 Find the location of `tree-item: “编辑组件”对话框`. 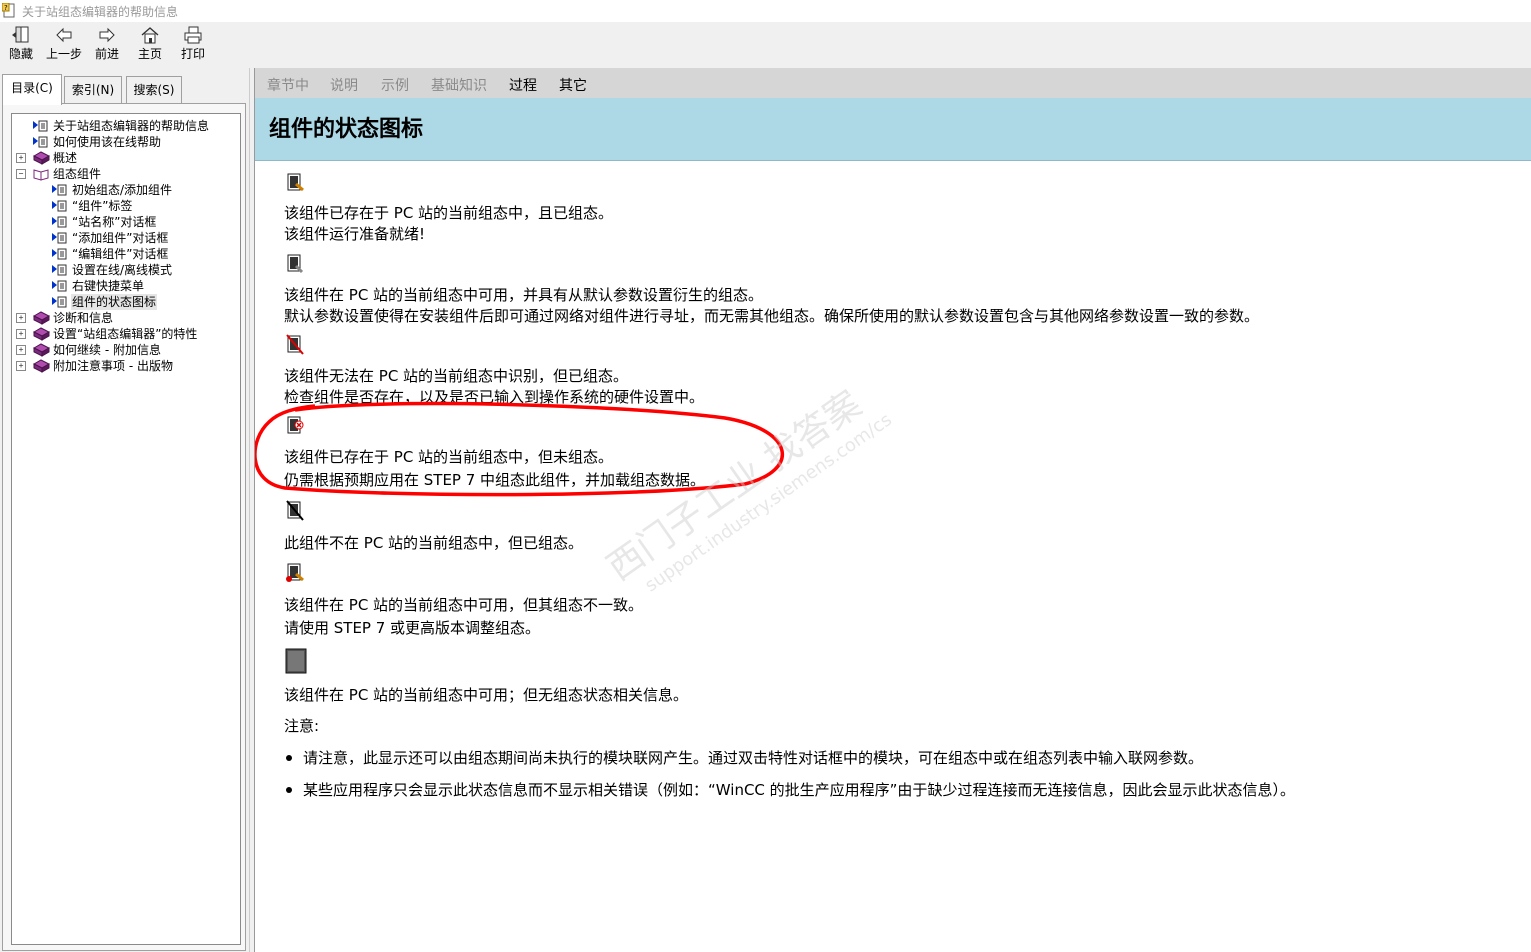

tree-item: “编辑组件”对话框 is located at coordinates (126, 254).